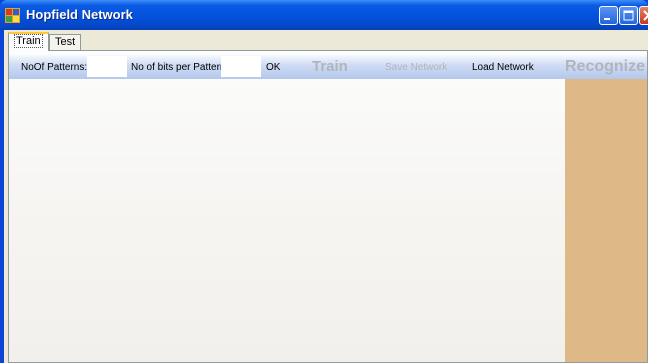 This screenshot has width=648, height=363. I want to click on bits-label: No of bits per Pattern, so click(178, 67).